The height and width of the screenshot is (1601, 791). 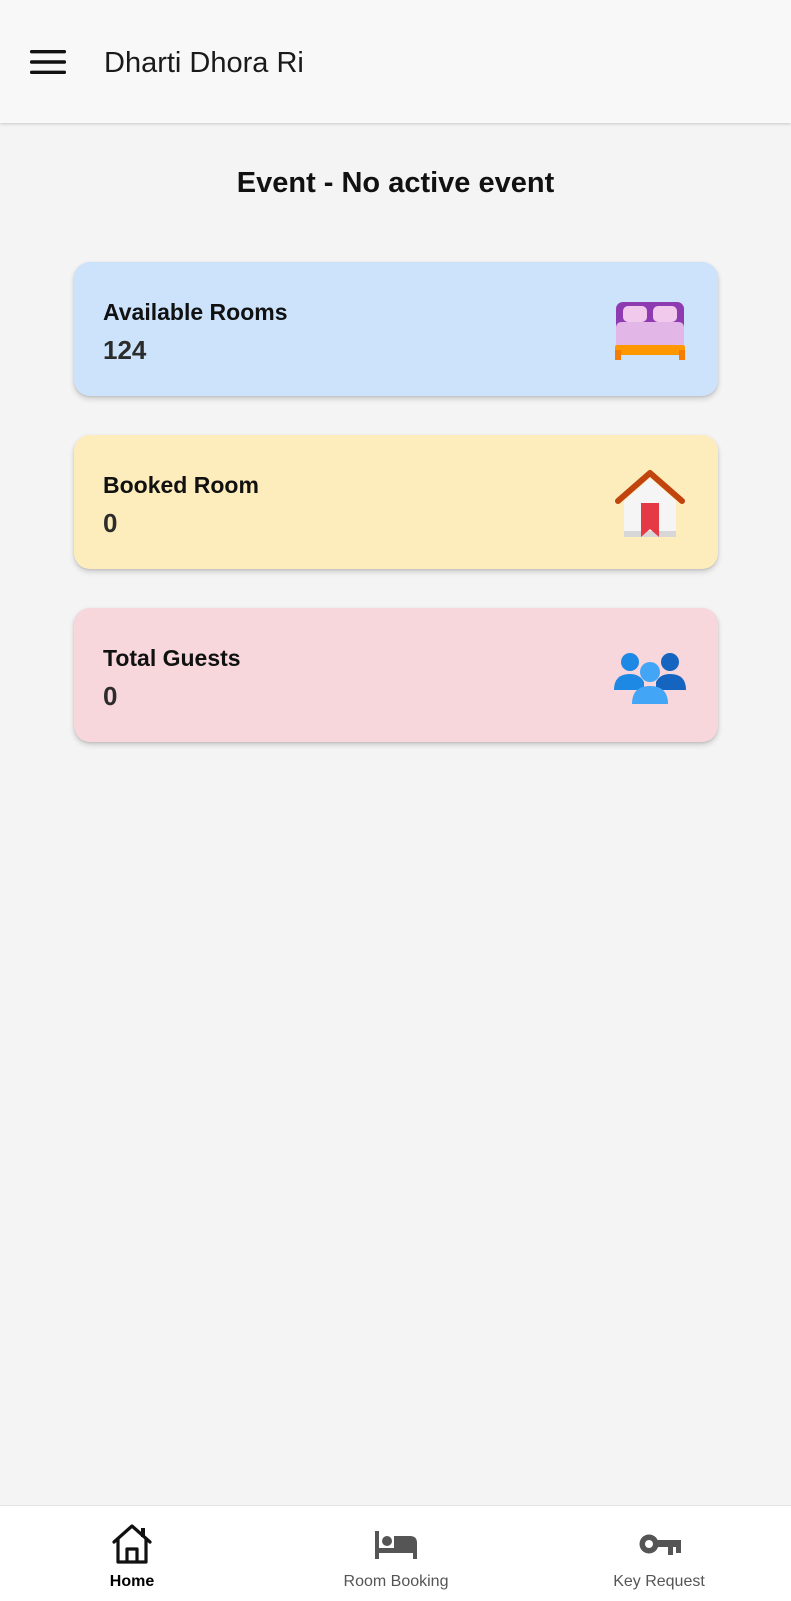 I want to click on nav-label: Room Booking, so click(x=396, y=1581).